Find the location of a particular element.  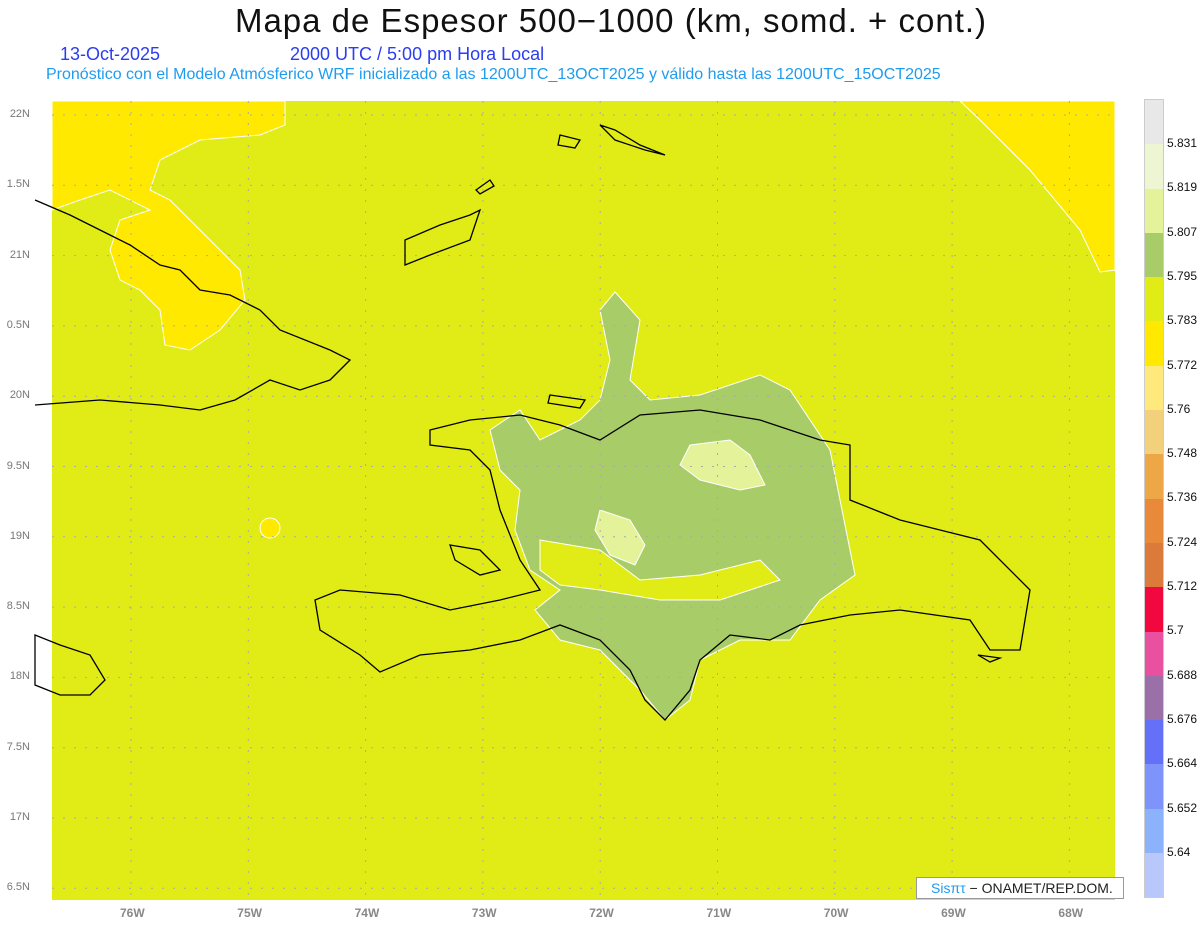

colorbar-label: 5.736 is located at coordinates (1182, 497).